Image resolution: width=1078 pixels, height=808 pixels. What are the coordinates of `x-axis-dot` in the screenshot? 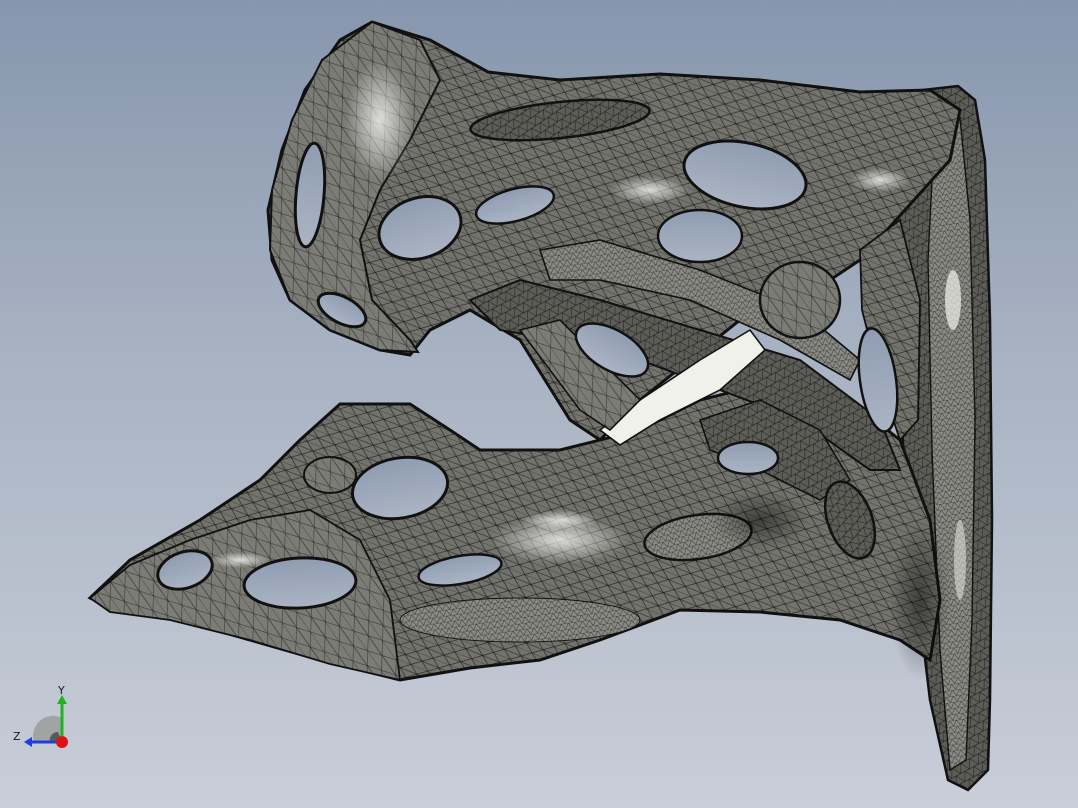 It's located at (62, 742).